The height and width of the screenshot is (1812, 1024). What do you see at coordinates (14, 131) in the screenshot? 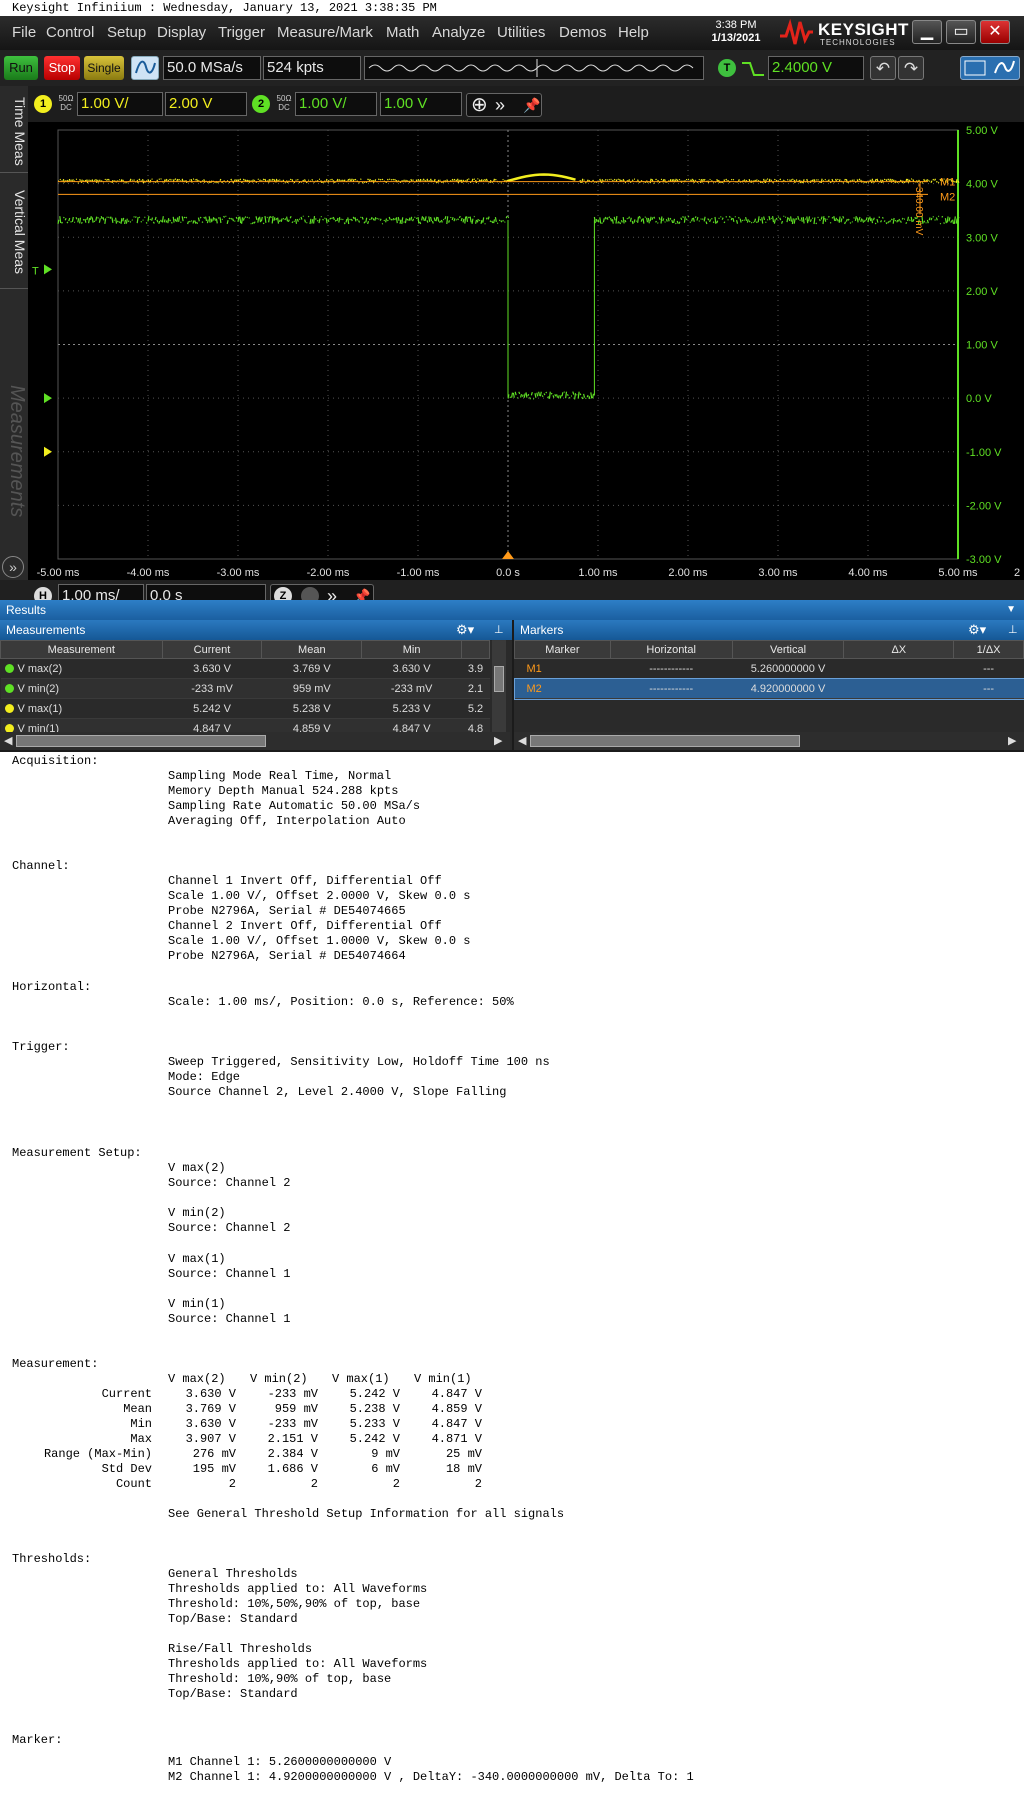
I see `tab-time-meas: Time Meas` at bounding box center [14, 131].